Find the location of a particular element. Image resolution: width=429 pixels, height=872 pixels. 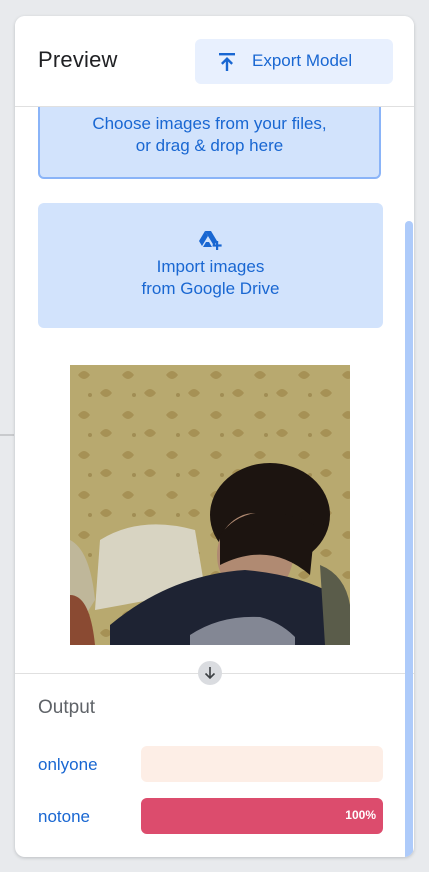

drive-line-1: Import images is located at coordinates (210, 266).